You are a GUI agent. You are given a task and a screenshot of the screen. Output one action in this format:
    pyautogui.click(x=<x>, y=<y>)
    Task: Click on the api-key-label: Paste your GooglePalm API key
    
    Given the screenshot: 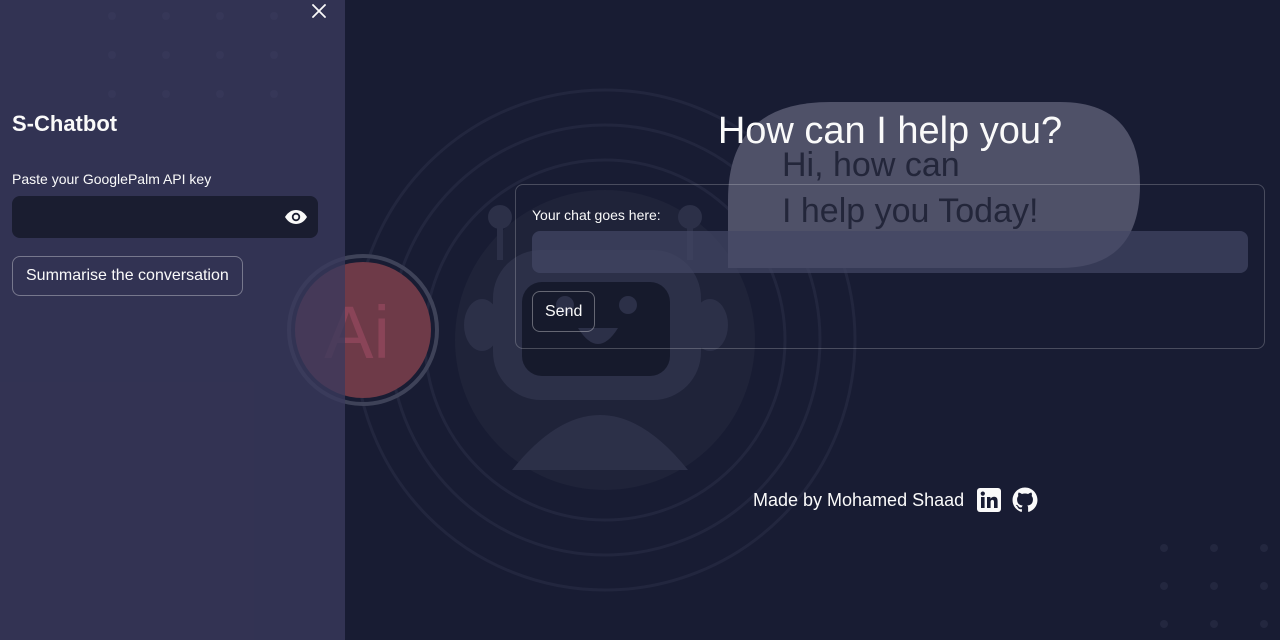 What is the action you would take?
    pyautogui.click(x=112, y=179)
    